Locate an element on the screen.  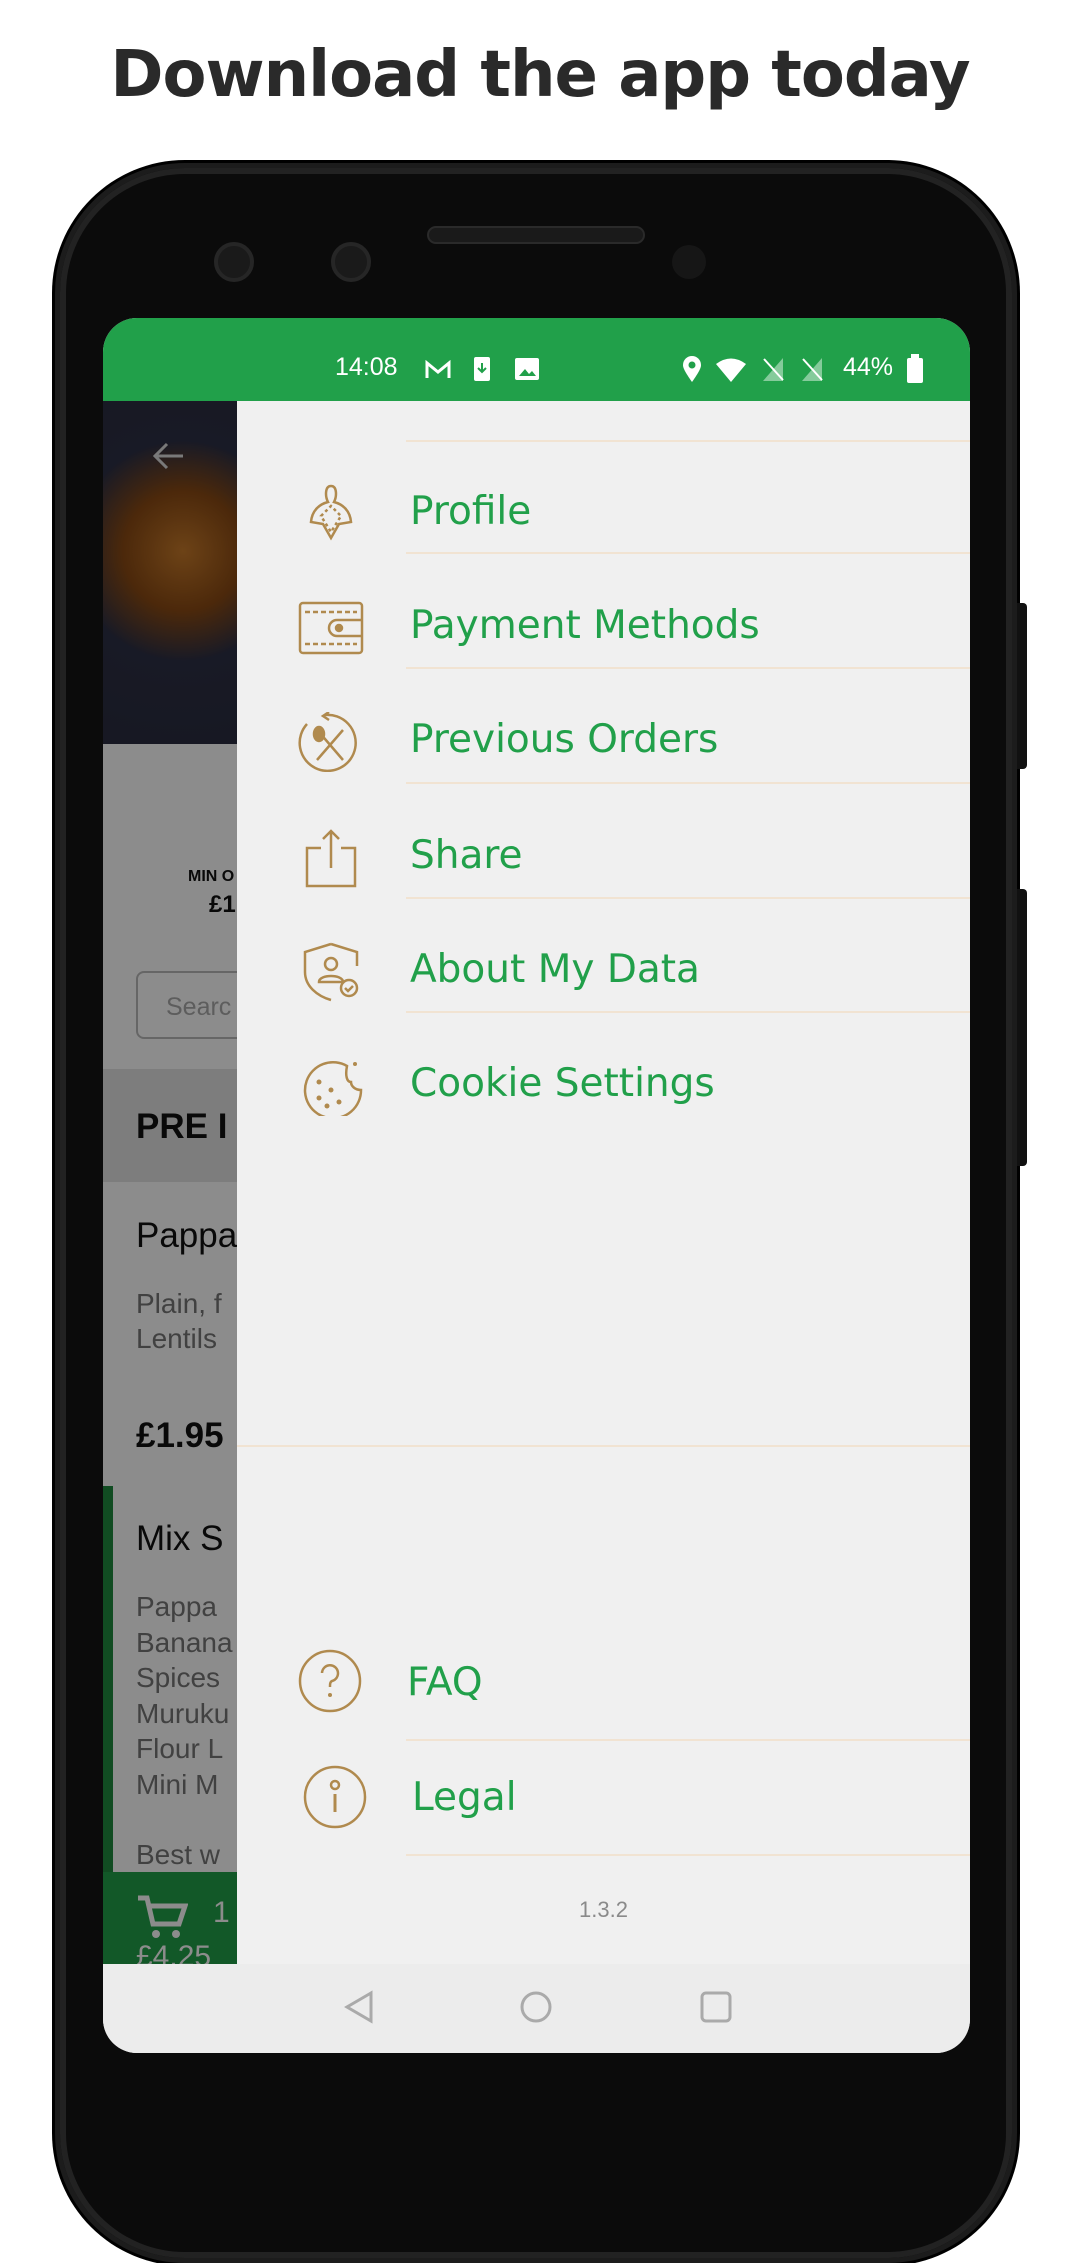
drawer-item-label: Previous Orders is located at coordinates (564, 739).